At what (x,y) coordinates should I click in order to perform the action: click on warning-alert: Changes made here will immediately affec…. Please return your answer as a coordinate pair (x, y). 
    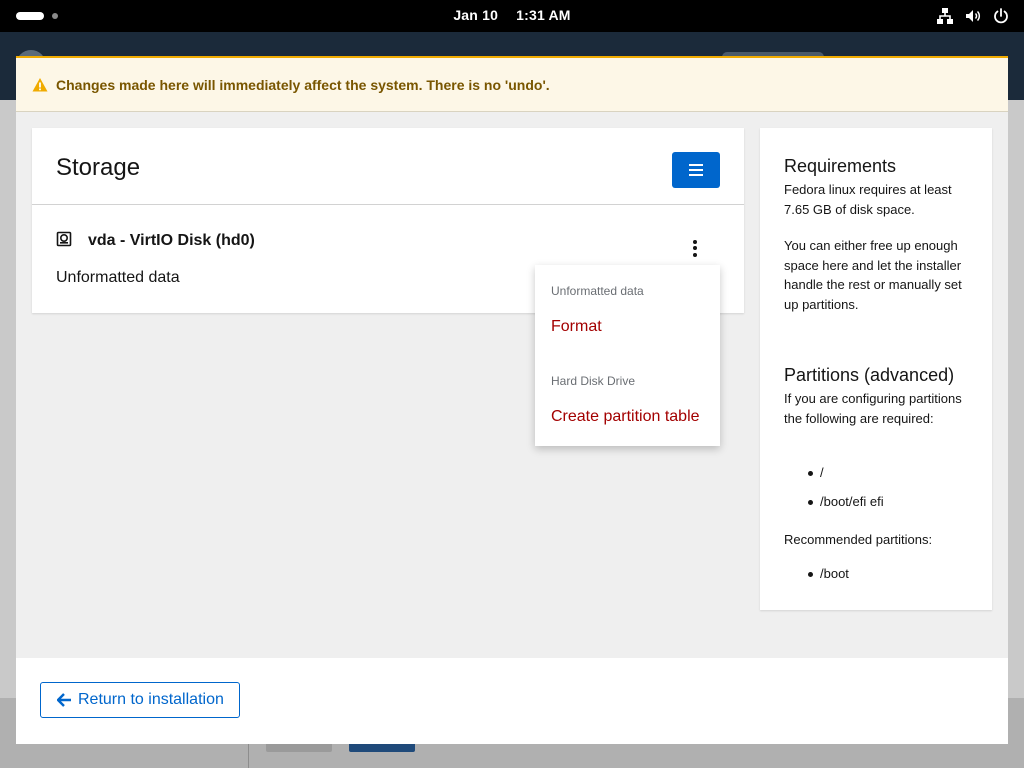
    Looking at the image, I should click on (512, 85).